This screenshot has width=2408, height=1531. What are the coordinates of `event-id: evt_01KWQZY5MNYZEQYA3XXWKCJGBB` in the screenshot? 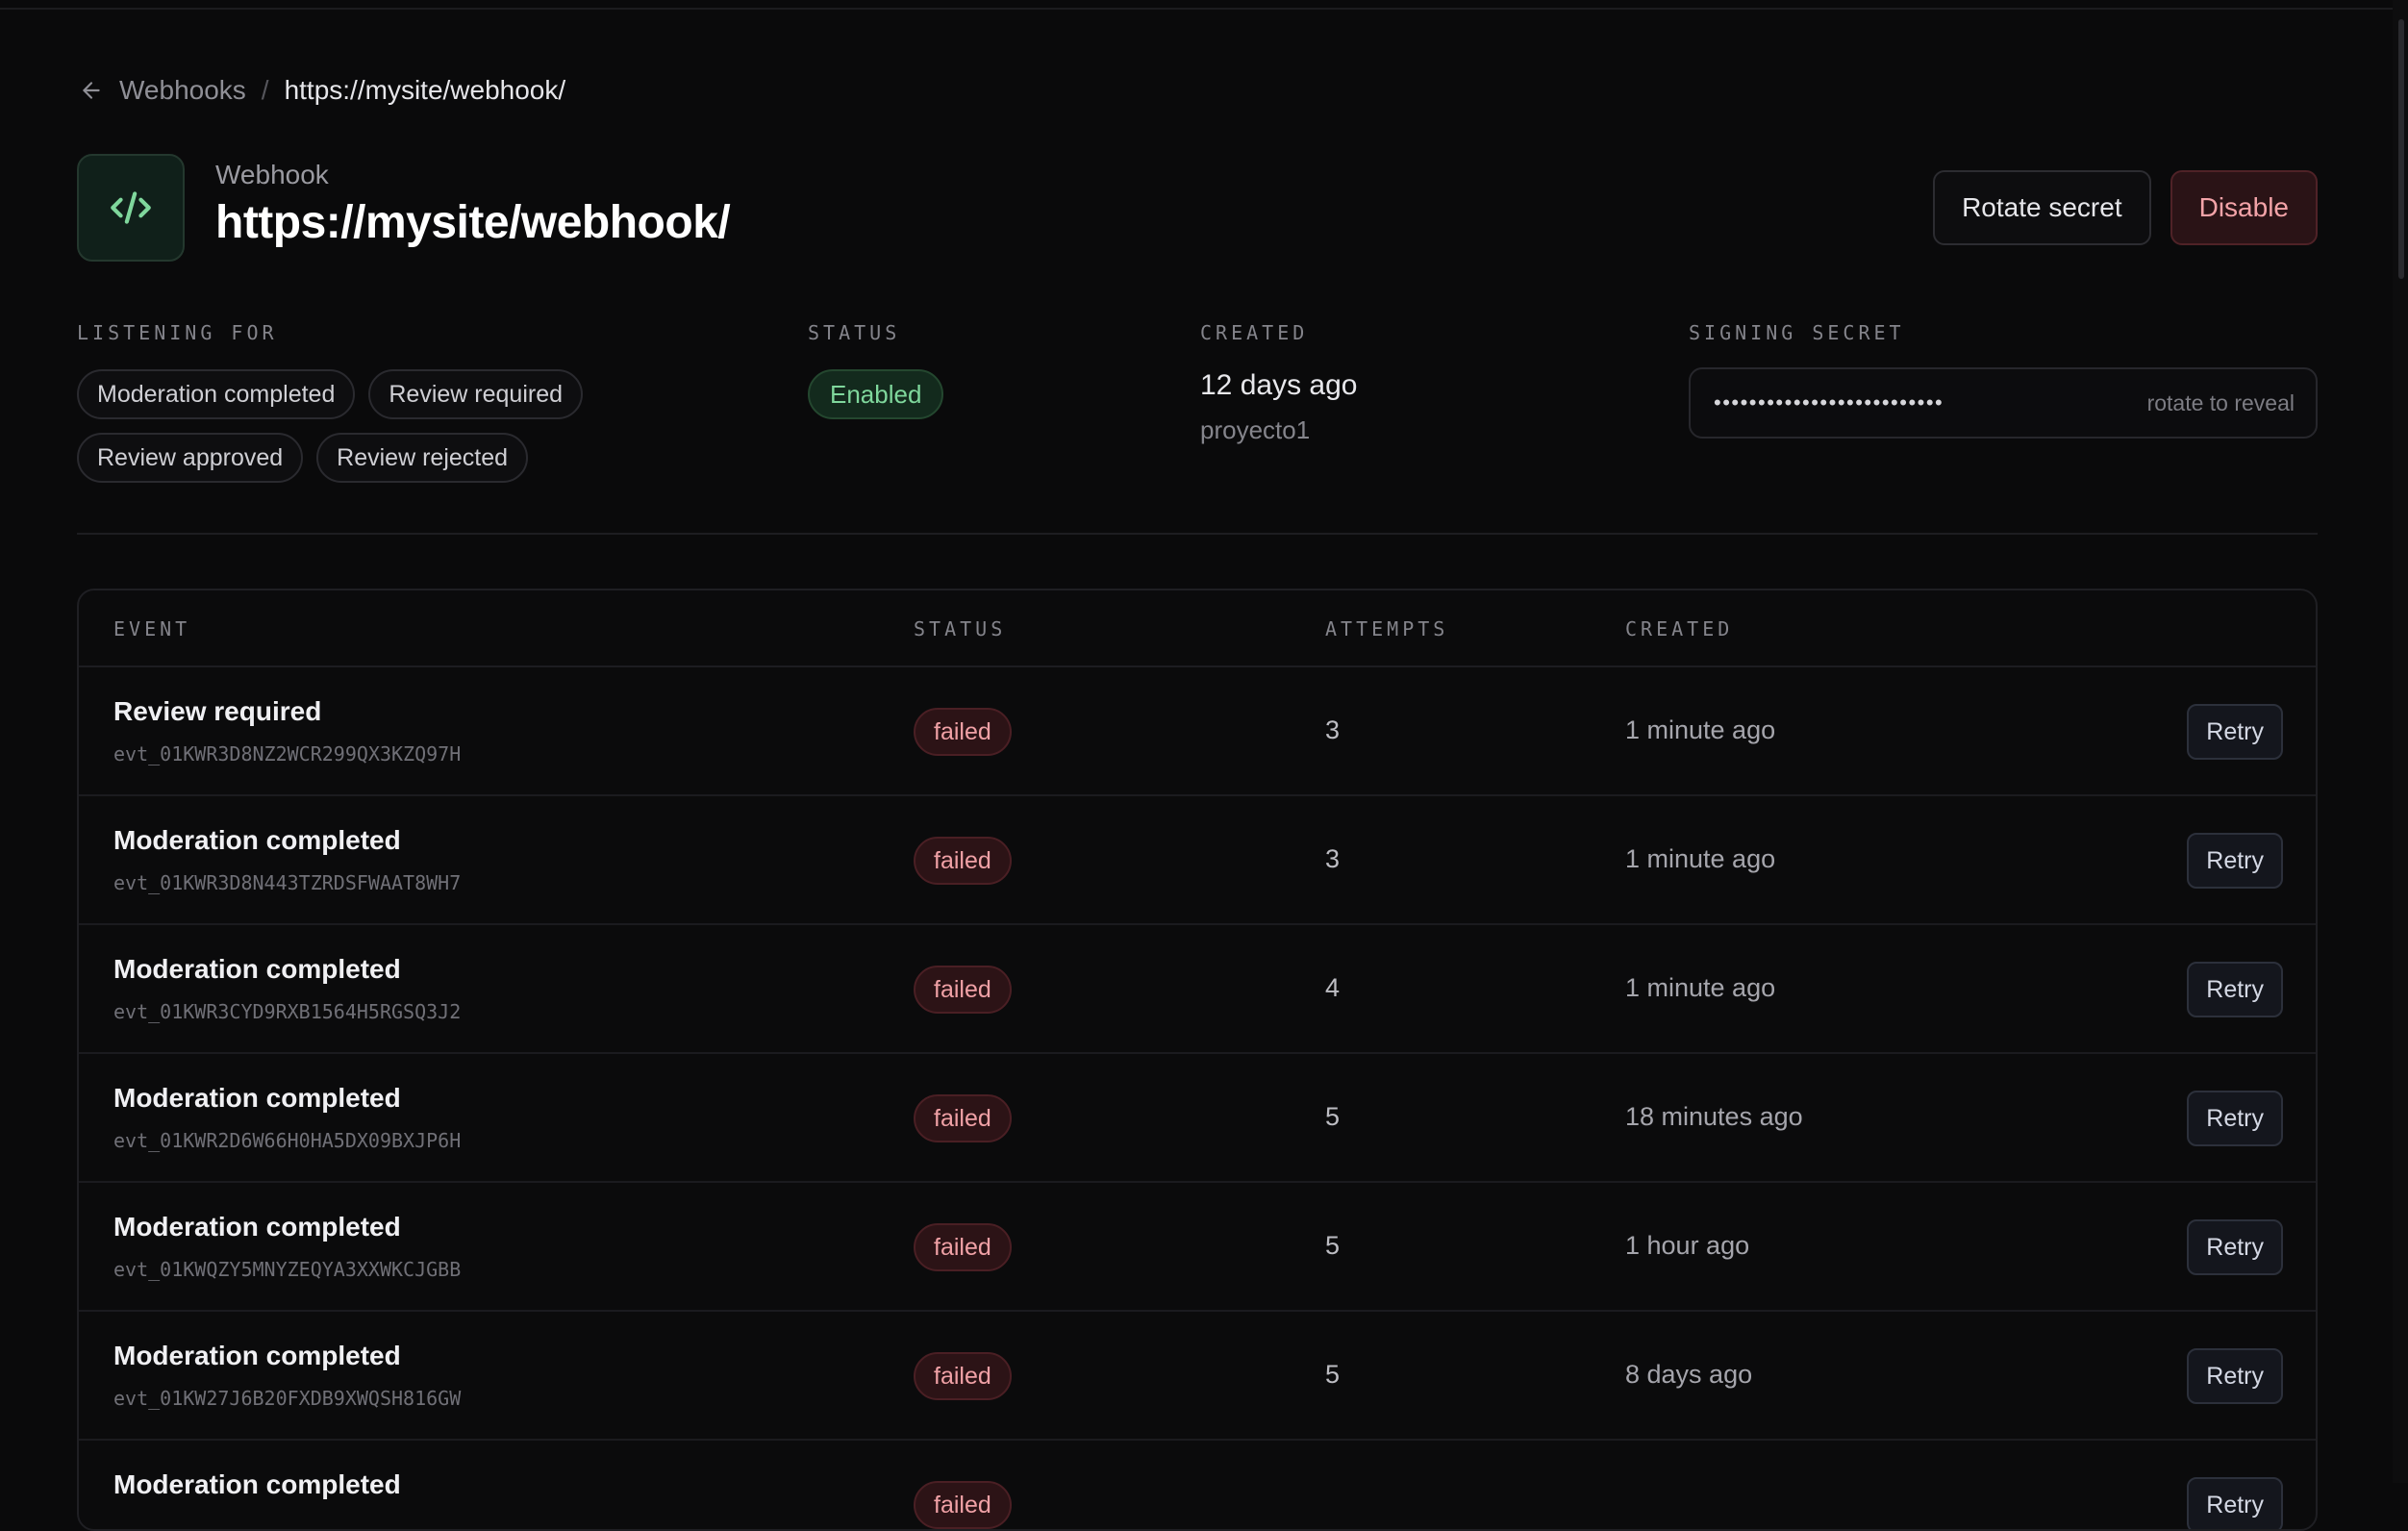 It's located at (287, 1269).